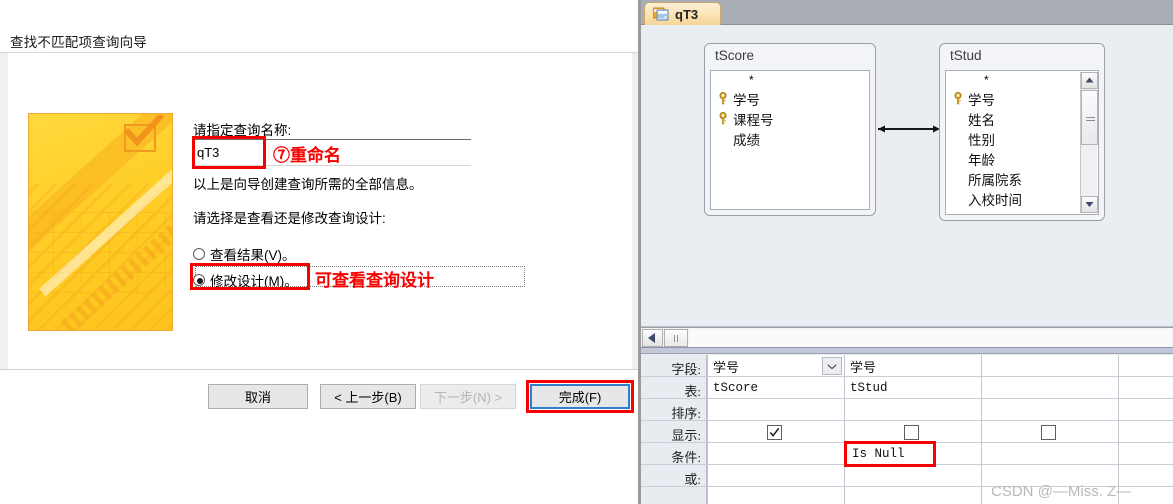  Describe the element at coordinates (790, 80) in the screenshot. I see `field-star-tscore: *` at that location.